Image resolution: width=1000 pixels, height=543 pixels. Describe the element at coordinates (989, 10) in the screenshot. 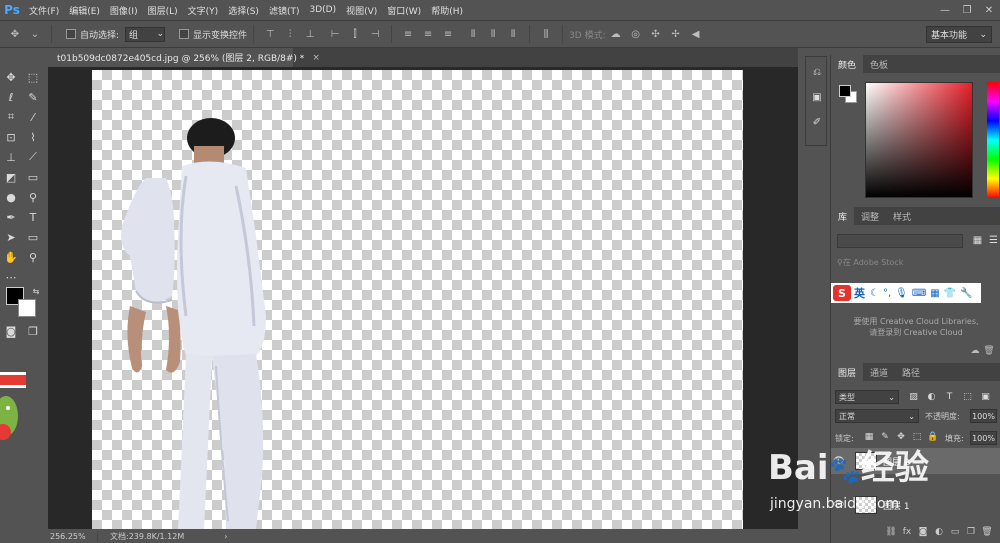

I see `close-button: ✕` at that location.